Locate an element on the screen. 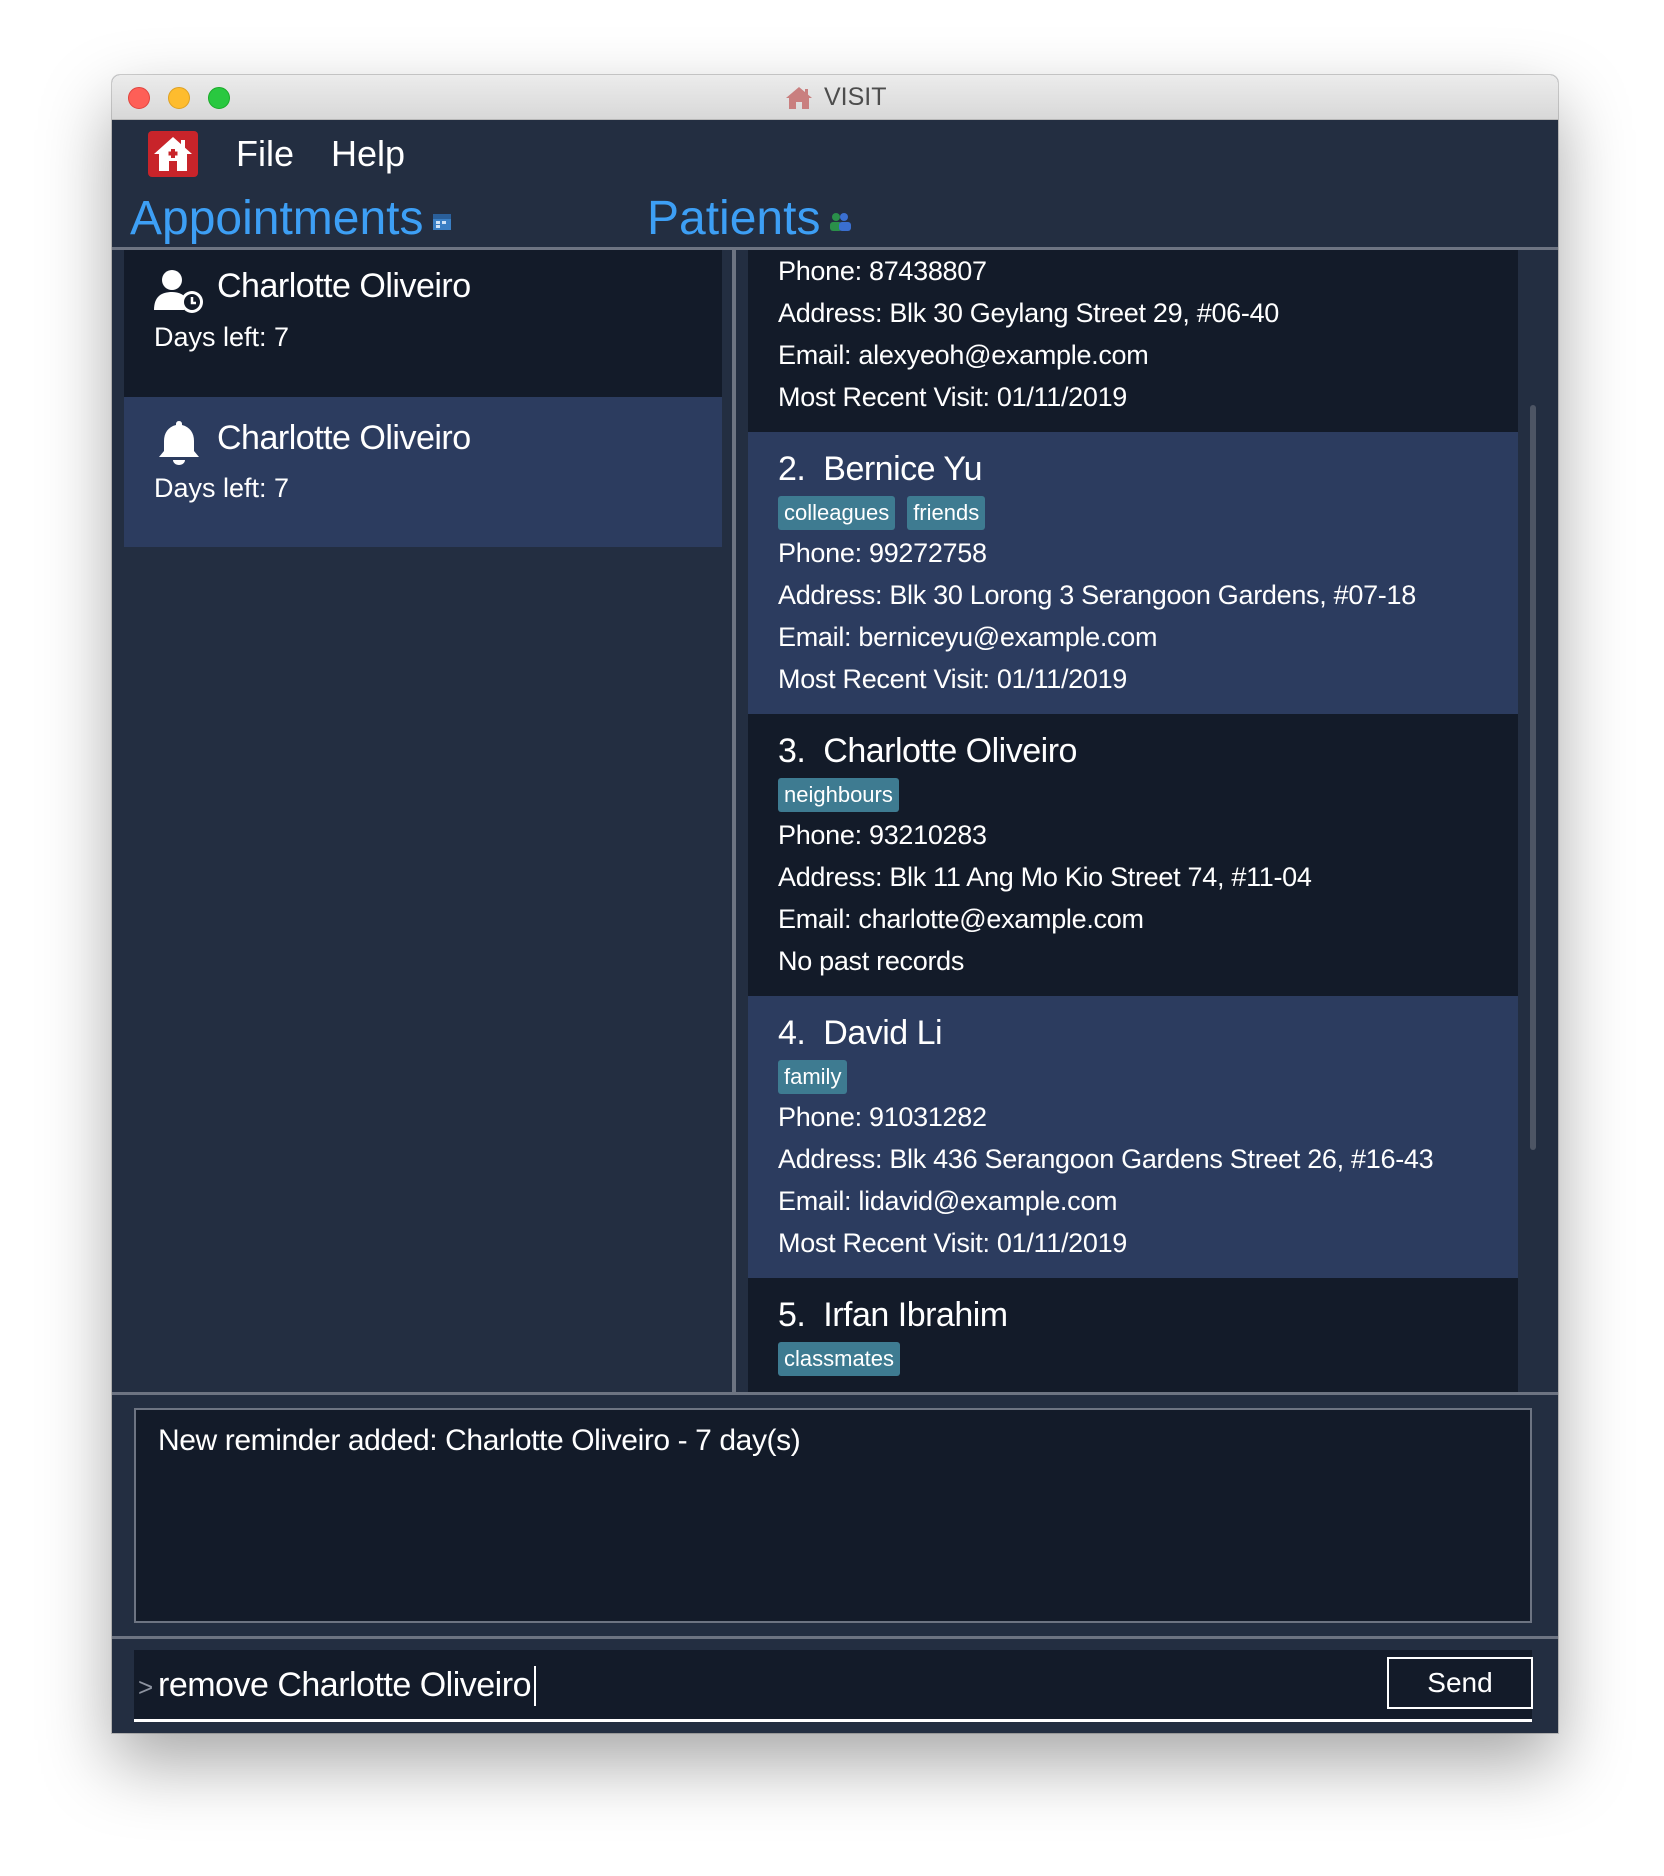  tag: friends is located at coordinates (946, 513).